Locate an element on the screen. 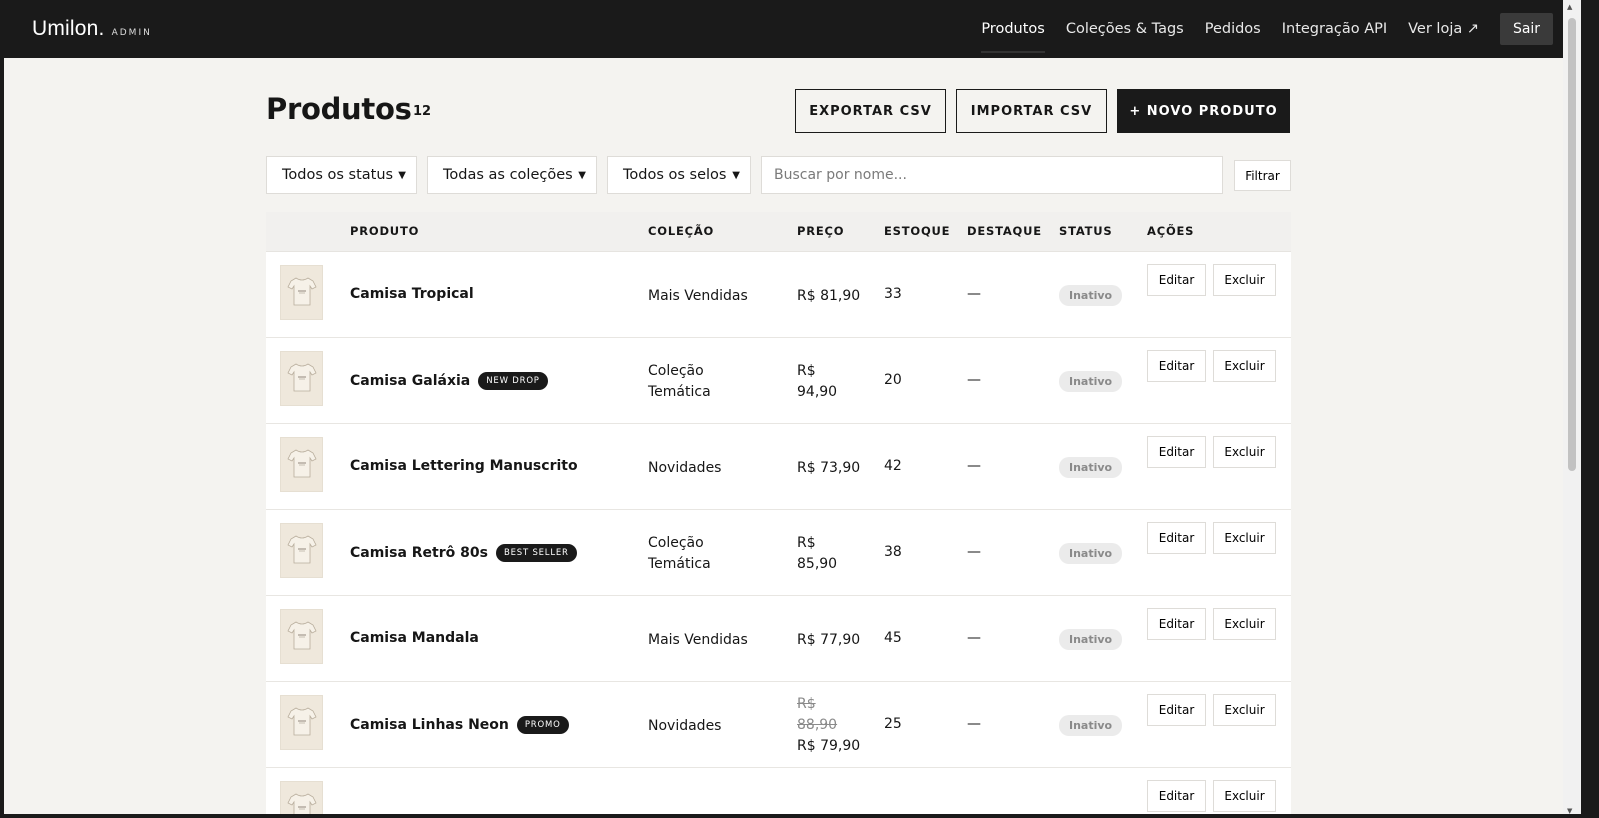  status-select-value: Todos os status is located at coordinates (338, 175).